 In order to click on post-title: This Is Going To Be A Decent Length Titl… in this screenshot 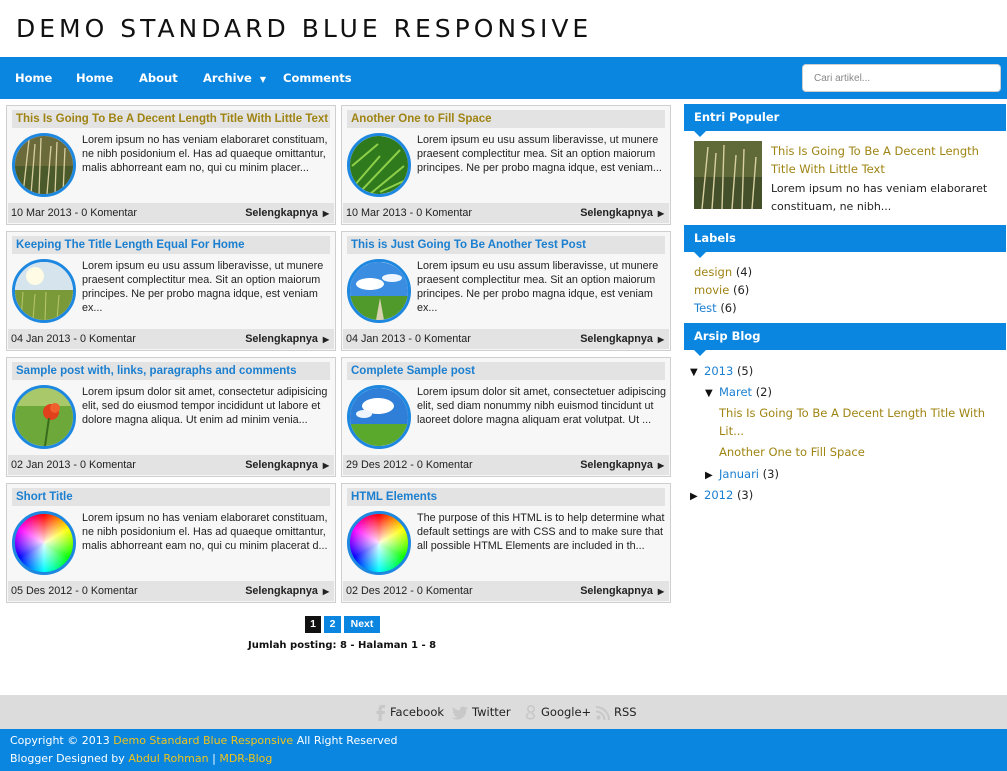, I will do `click(171, 119)`.